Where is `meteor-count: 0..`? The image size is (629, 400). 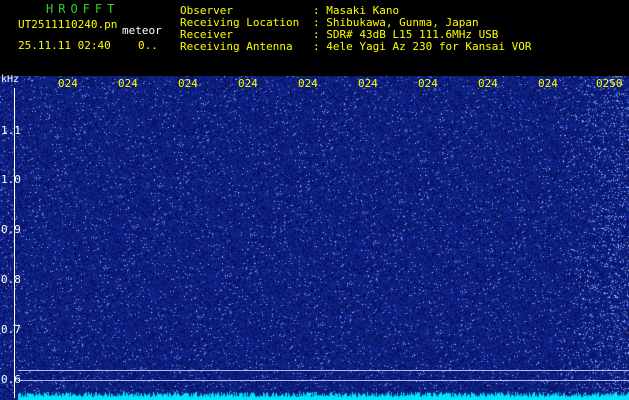 meteor-count: 0.. is located at coordinates (148, 45).